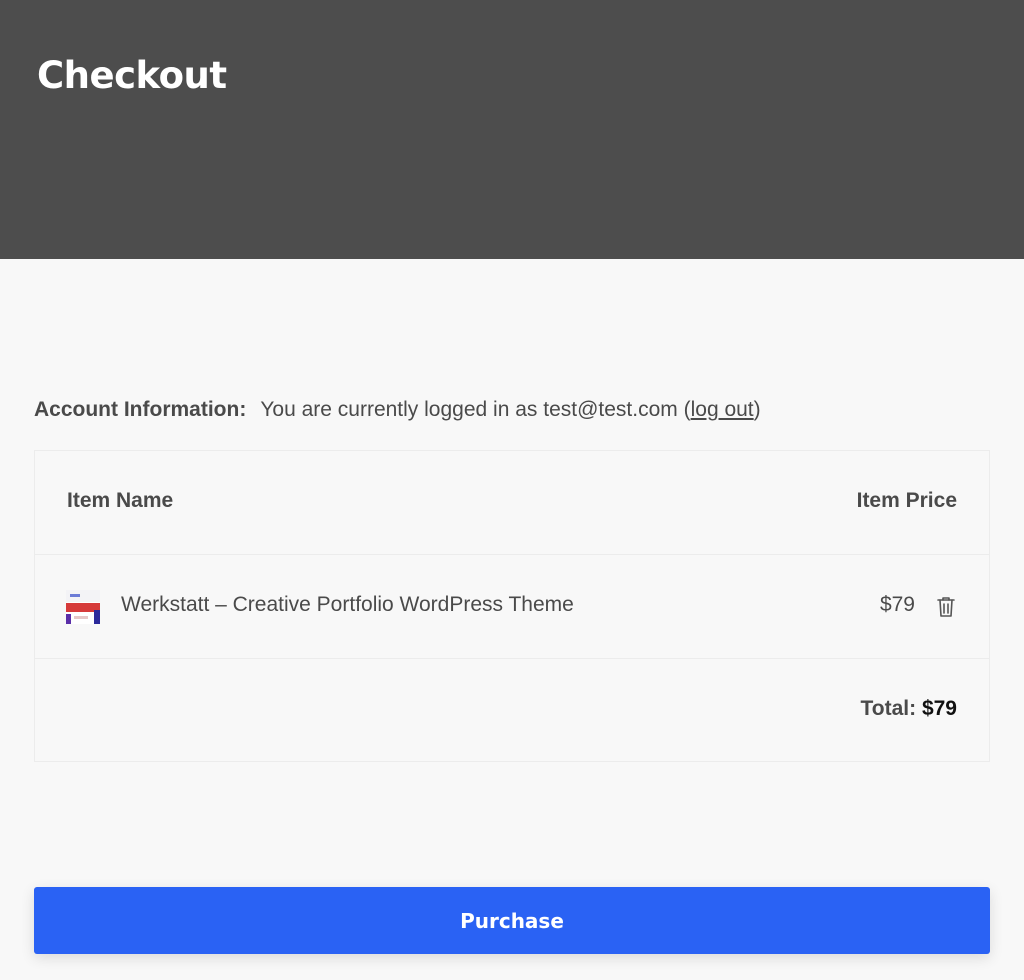 The width and height of the screenshot is (1024, 980). I want to click on page-title: Checkout, so click(132, 75).